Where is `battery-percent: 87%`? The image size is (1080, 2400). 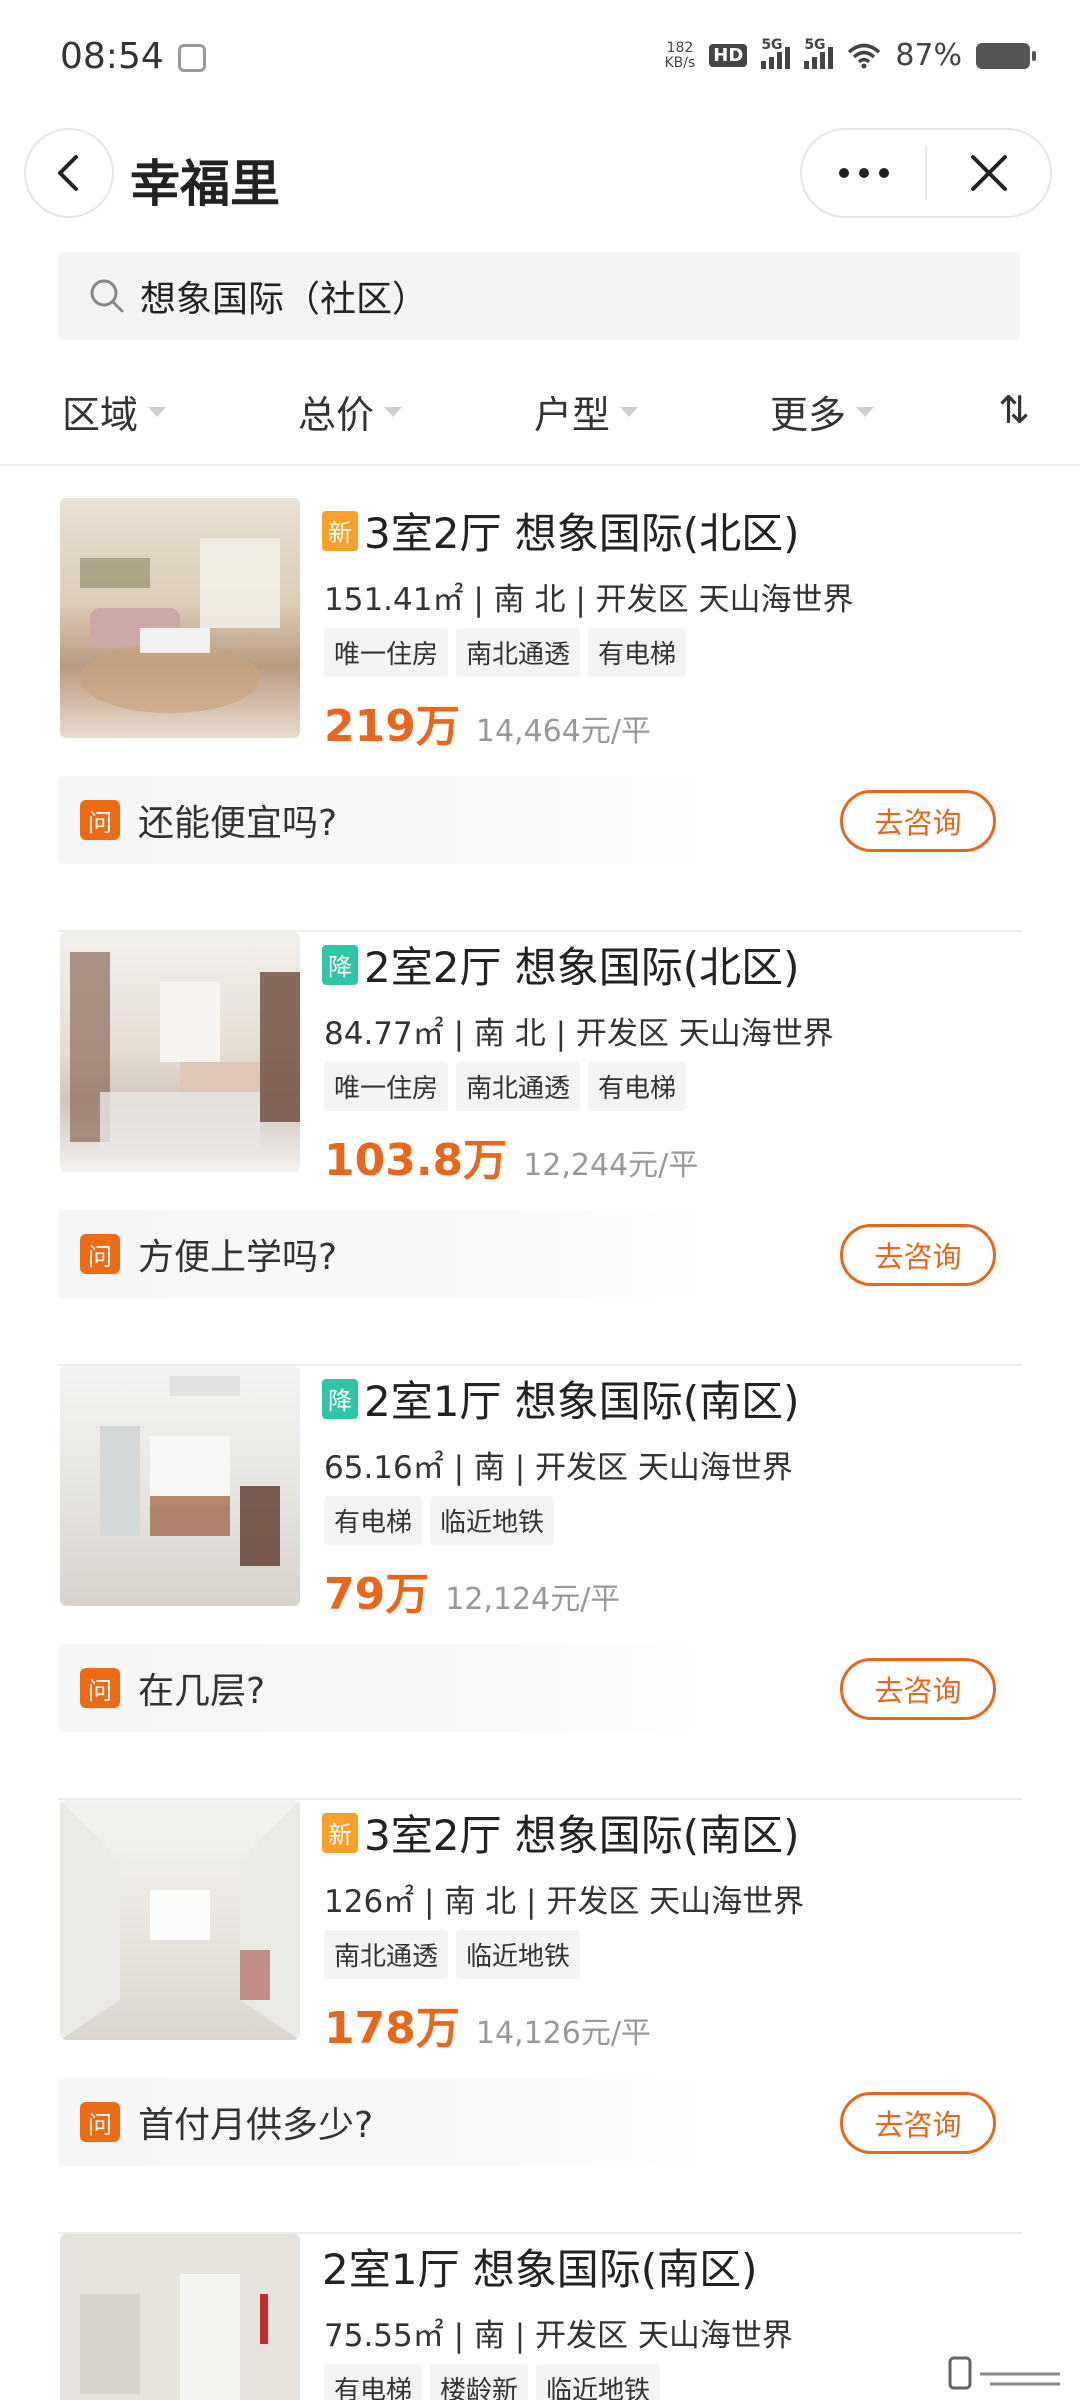 battery-percent: 87% is located at coordinates (928, 55).